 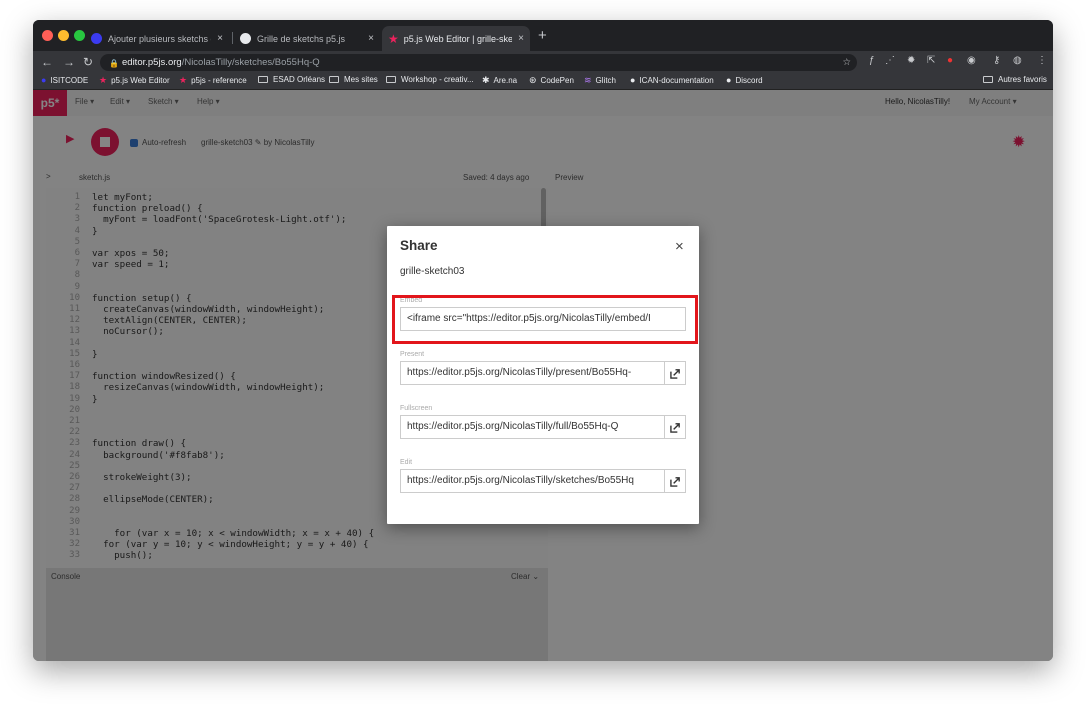 I want to click on bookmark-arena: ✱ Are.na, so click(x=499, y=80).